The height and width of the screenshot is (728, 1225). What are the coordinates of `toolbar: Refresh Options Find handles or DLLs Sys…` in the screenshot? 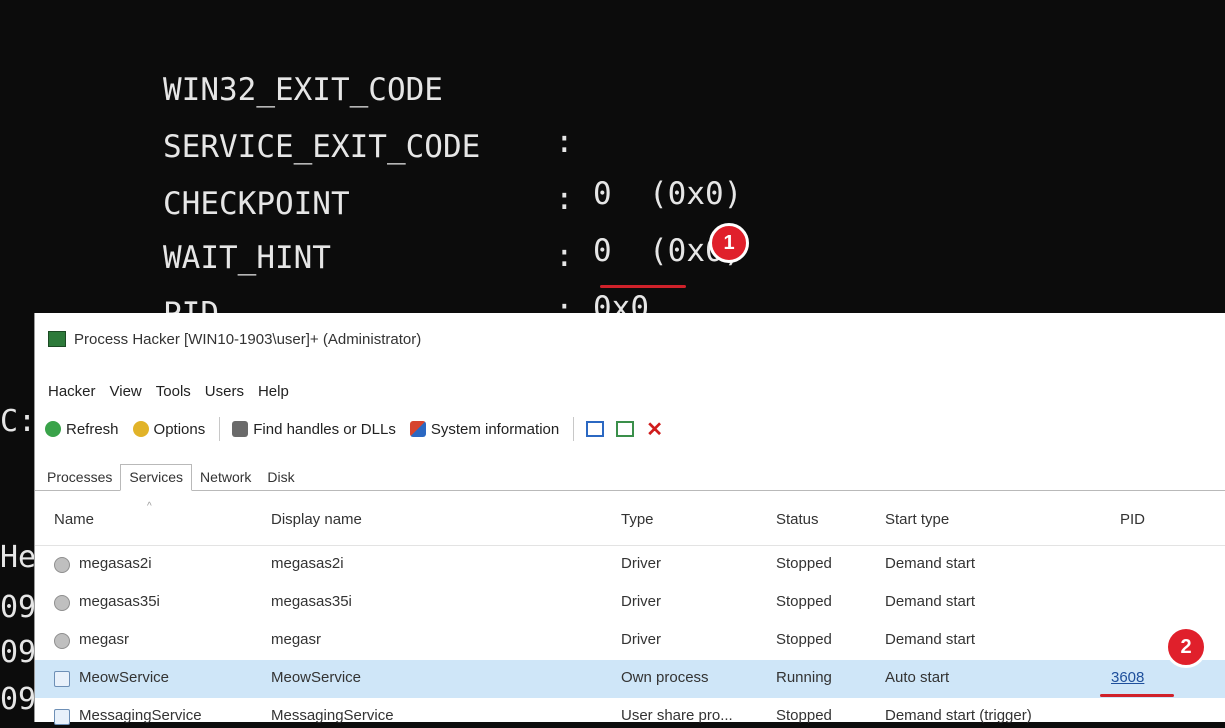 It's located at (349, 429).